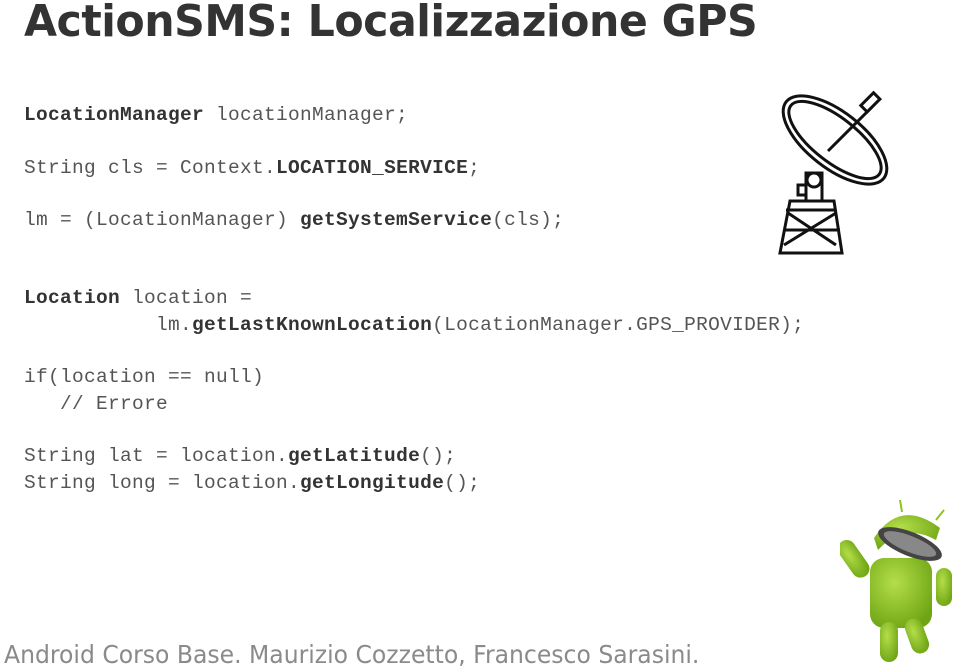 The width and height of the screenshot is (960, 669). I want to click on code-text: String lat = location., so click(156, 456).